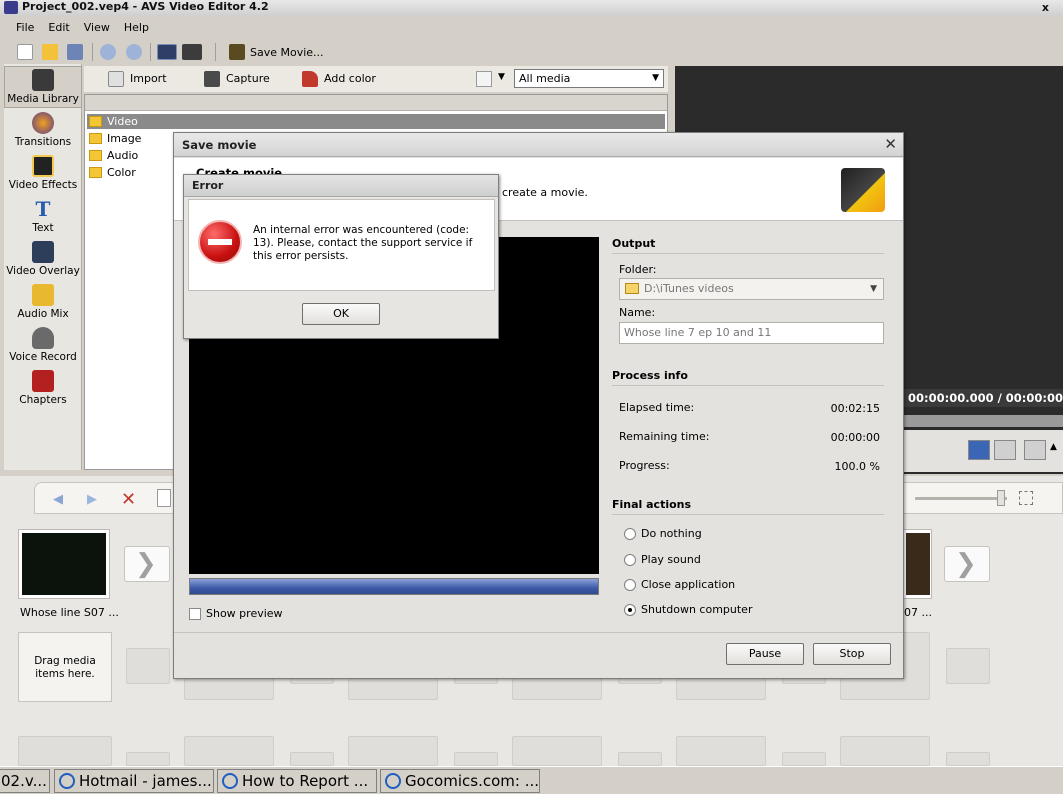 Image resolution: width=1063 pixels, height=794 pixels. What do you see at coordinates (1001, 498) in the screenshot?
I see `zoom-slider-handle` at bounding box center [1001, 498].